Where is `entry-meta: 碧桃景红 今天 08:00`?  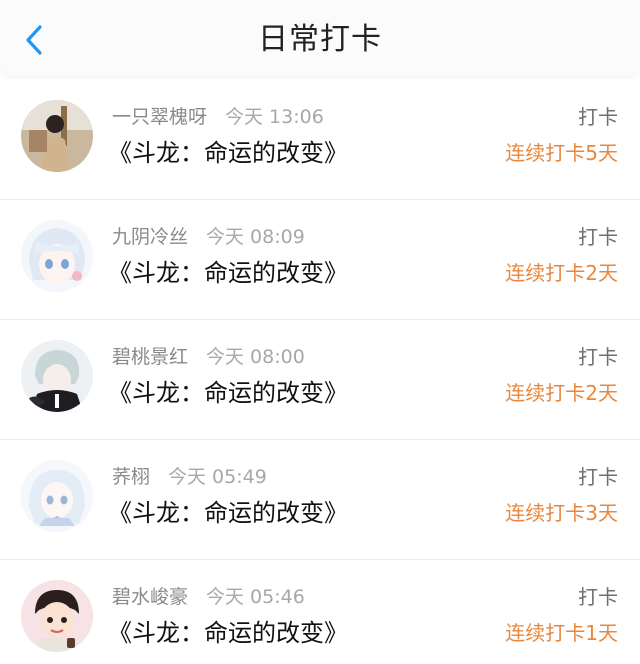
entry-meta: 碧桃景红 今天 08:00 is located at coordinates (208, 357).